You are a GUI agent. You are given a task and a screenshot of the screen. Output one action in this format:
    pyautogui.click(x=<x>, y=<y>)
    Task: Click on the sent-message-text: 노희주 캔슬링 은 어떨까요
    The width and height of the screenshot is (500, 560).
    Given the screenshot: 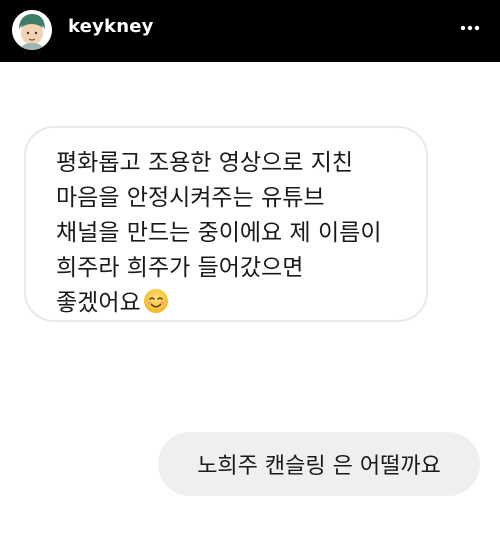 What is the action you would take?
    pyautogui.click(x=319, y=466)
    